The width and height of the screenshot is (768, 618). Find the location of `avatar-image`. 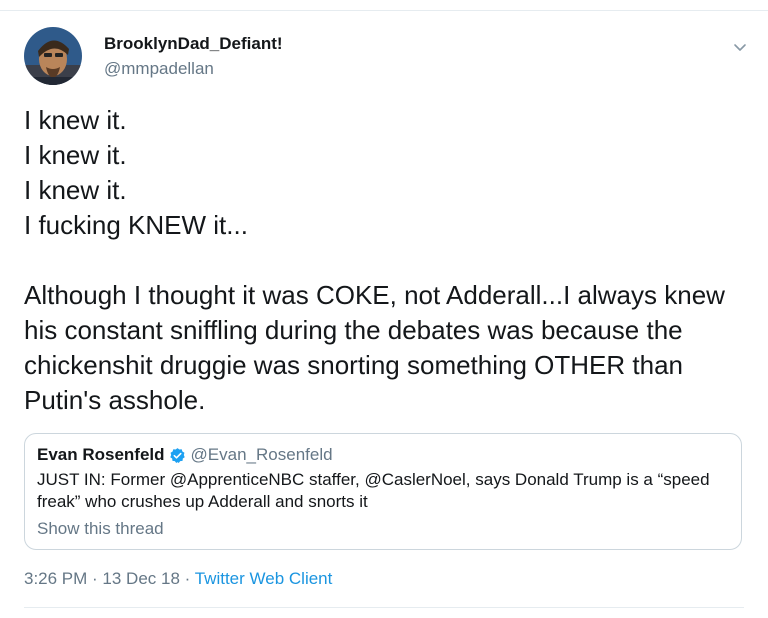

avatar-image is located at coordinates (53, 56).